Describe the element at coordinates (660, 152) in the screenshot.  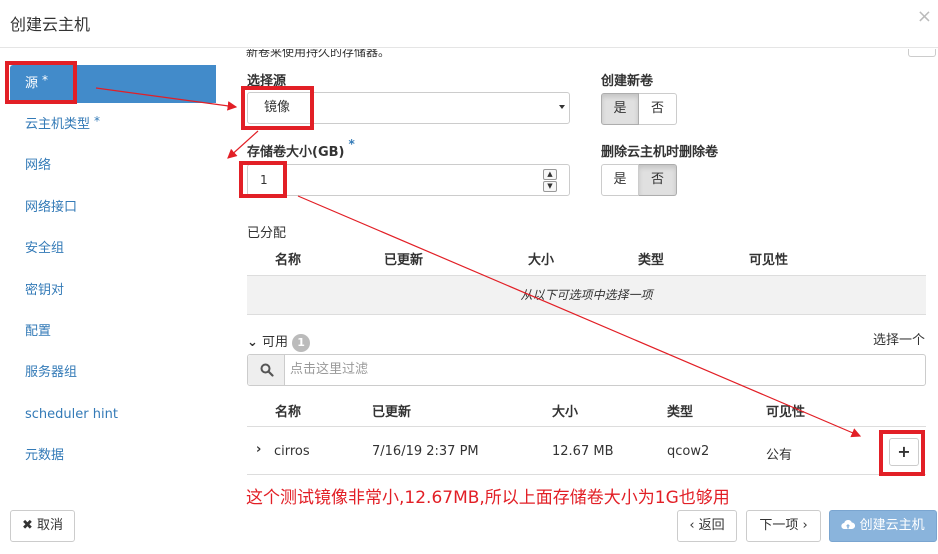
I see `delete-on-terminate-label: 删除云主机时删除卷` at that location.